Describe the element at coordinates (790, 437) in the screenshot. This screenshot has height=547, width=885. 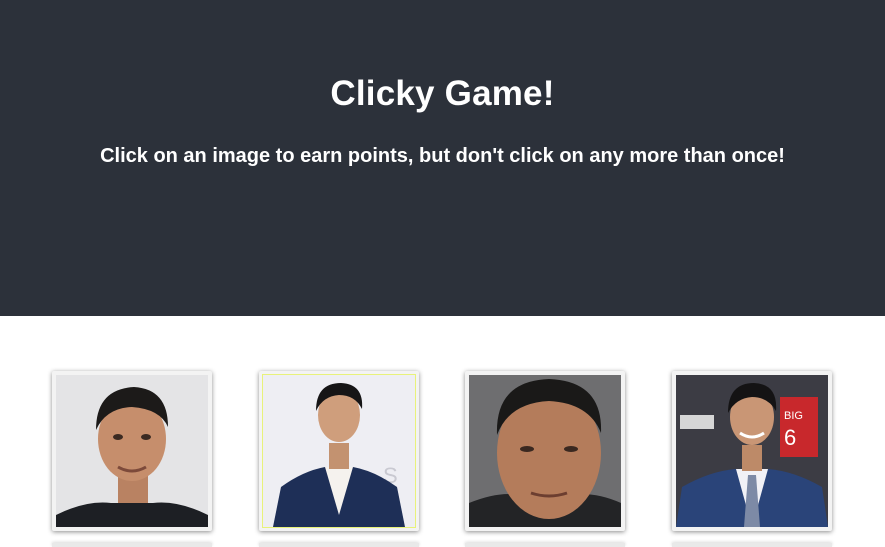
I see `svg-text: 6` at that location.